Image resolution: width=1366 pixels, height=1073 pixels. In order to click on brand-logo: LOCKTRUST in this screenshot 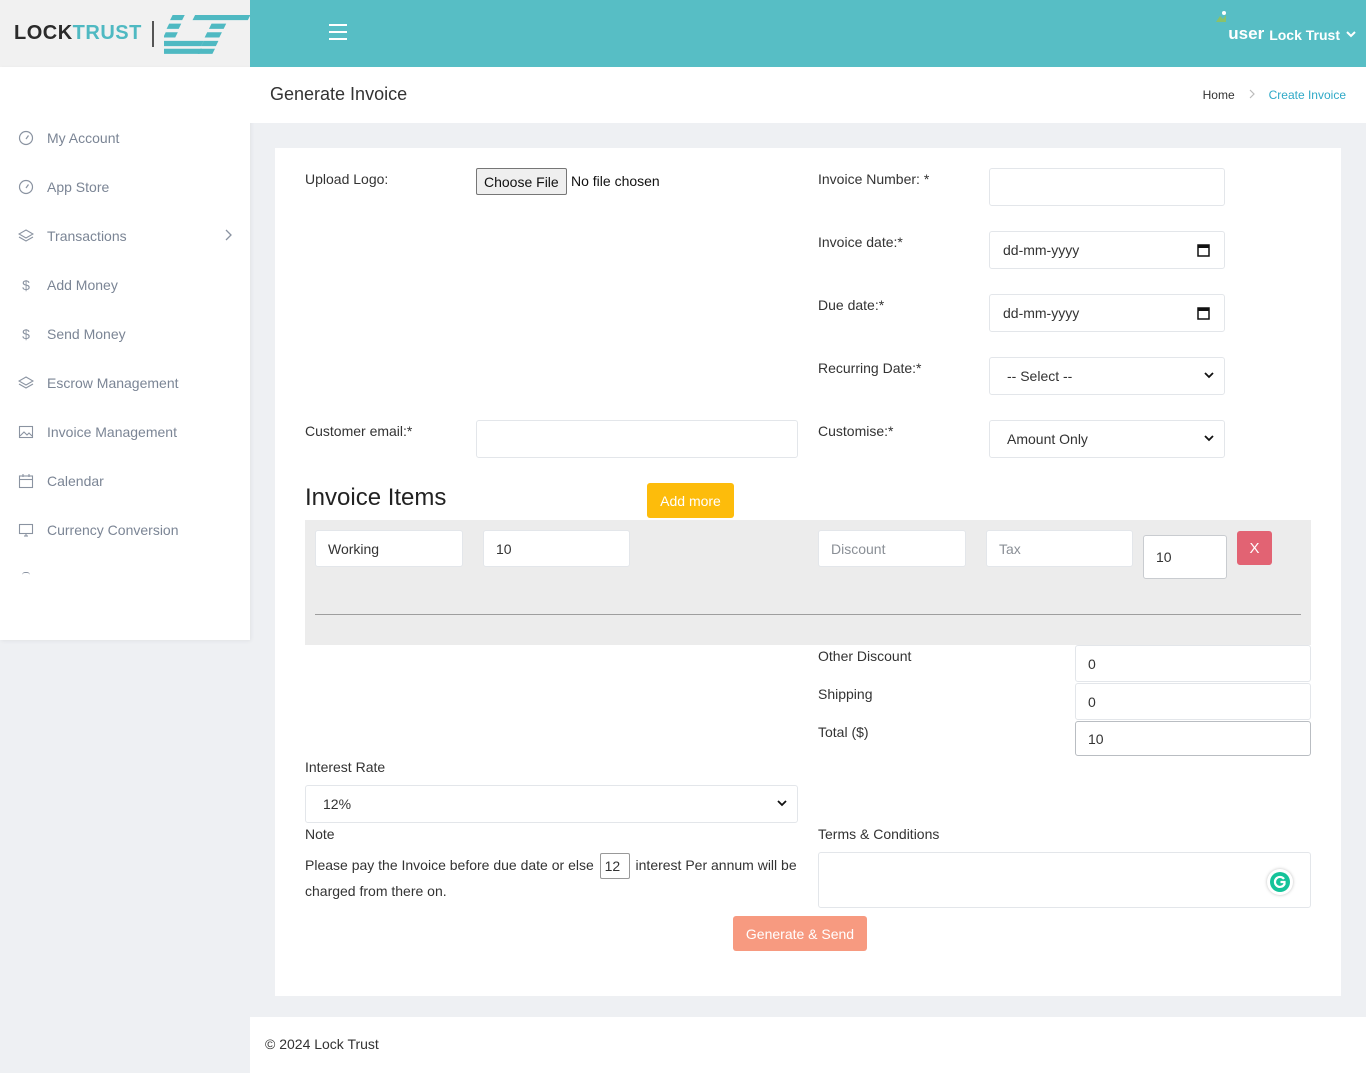, I will do `click(125, 33)`.